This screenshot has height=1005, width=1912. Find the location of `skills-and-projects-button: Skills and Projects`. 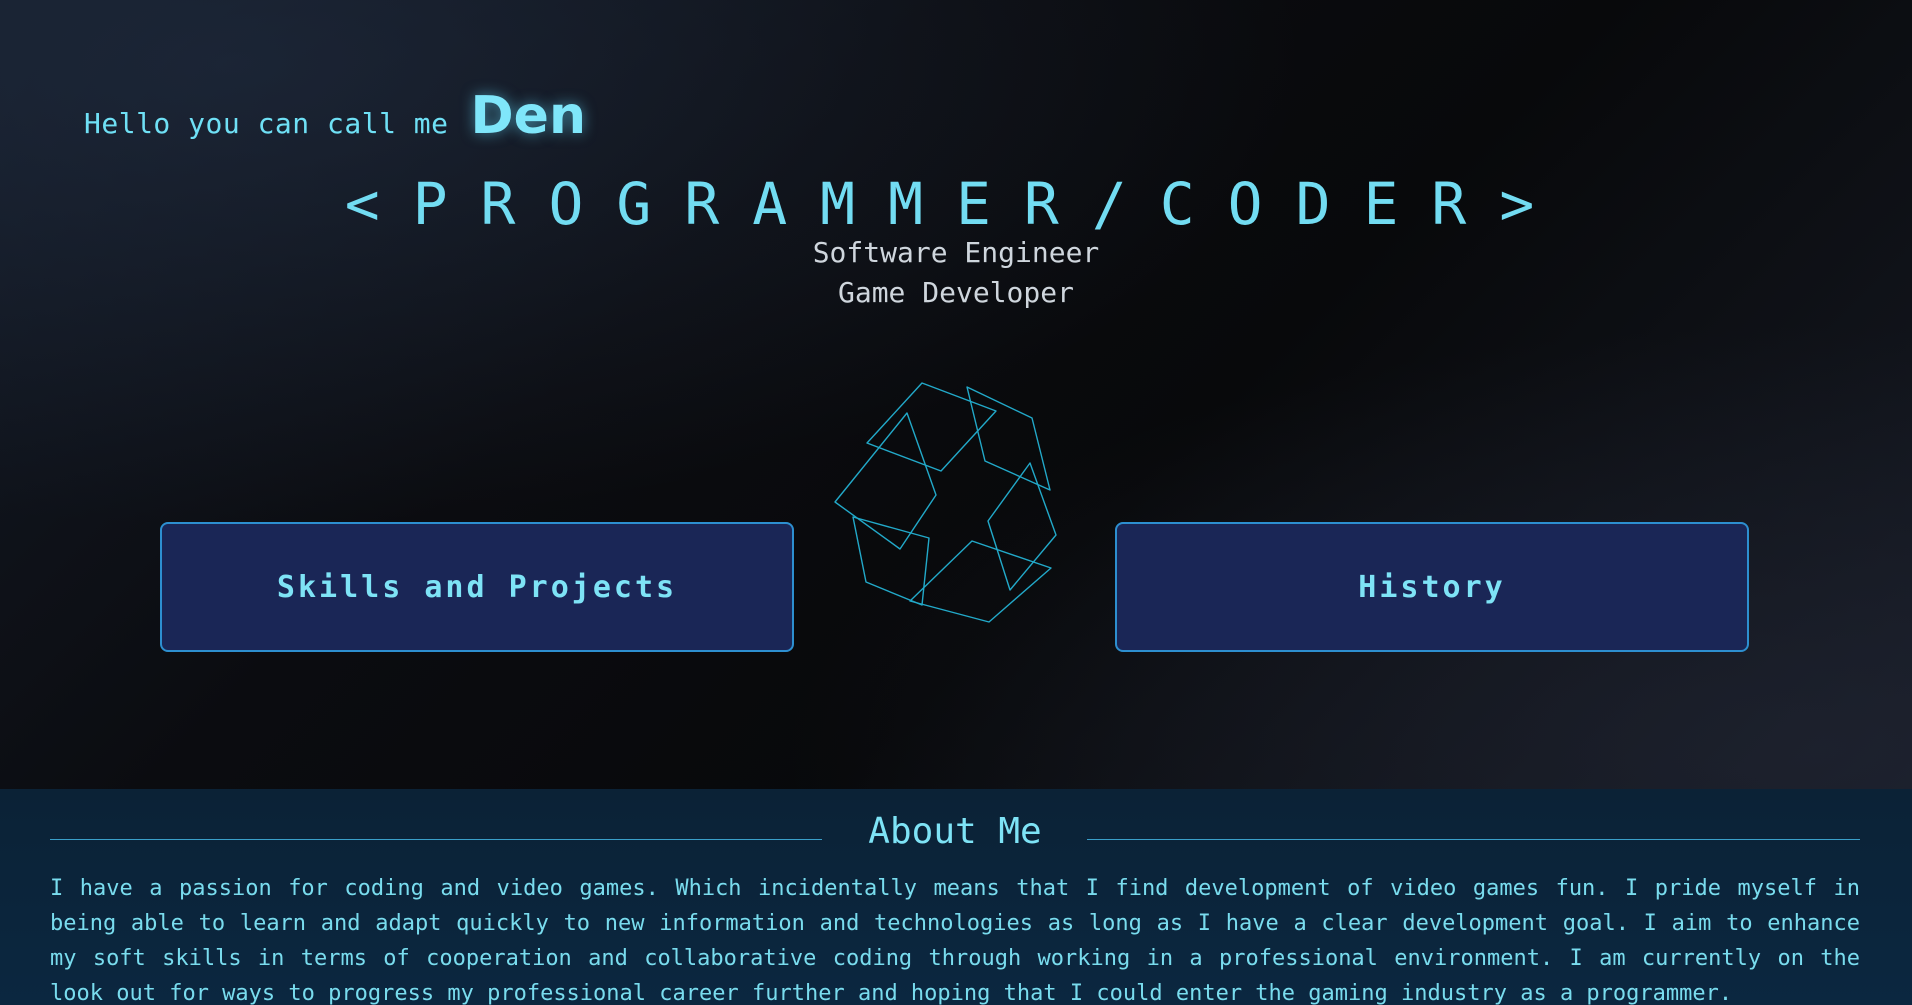

skills-and-projects-button: Skills and Projects is located at coordinates (477, 587).